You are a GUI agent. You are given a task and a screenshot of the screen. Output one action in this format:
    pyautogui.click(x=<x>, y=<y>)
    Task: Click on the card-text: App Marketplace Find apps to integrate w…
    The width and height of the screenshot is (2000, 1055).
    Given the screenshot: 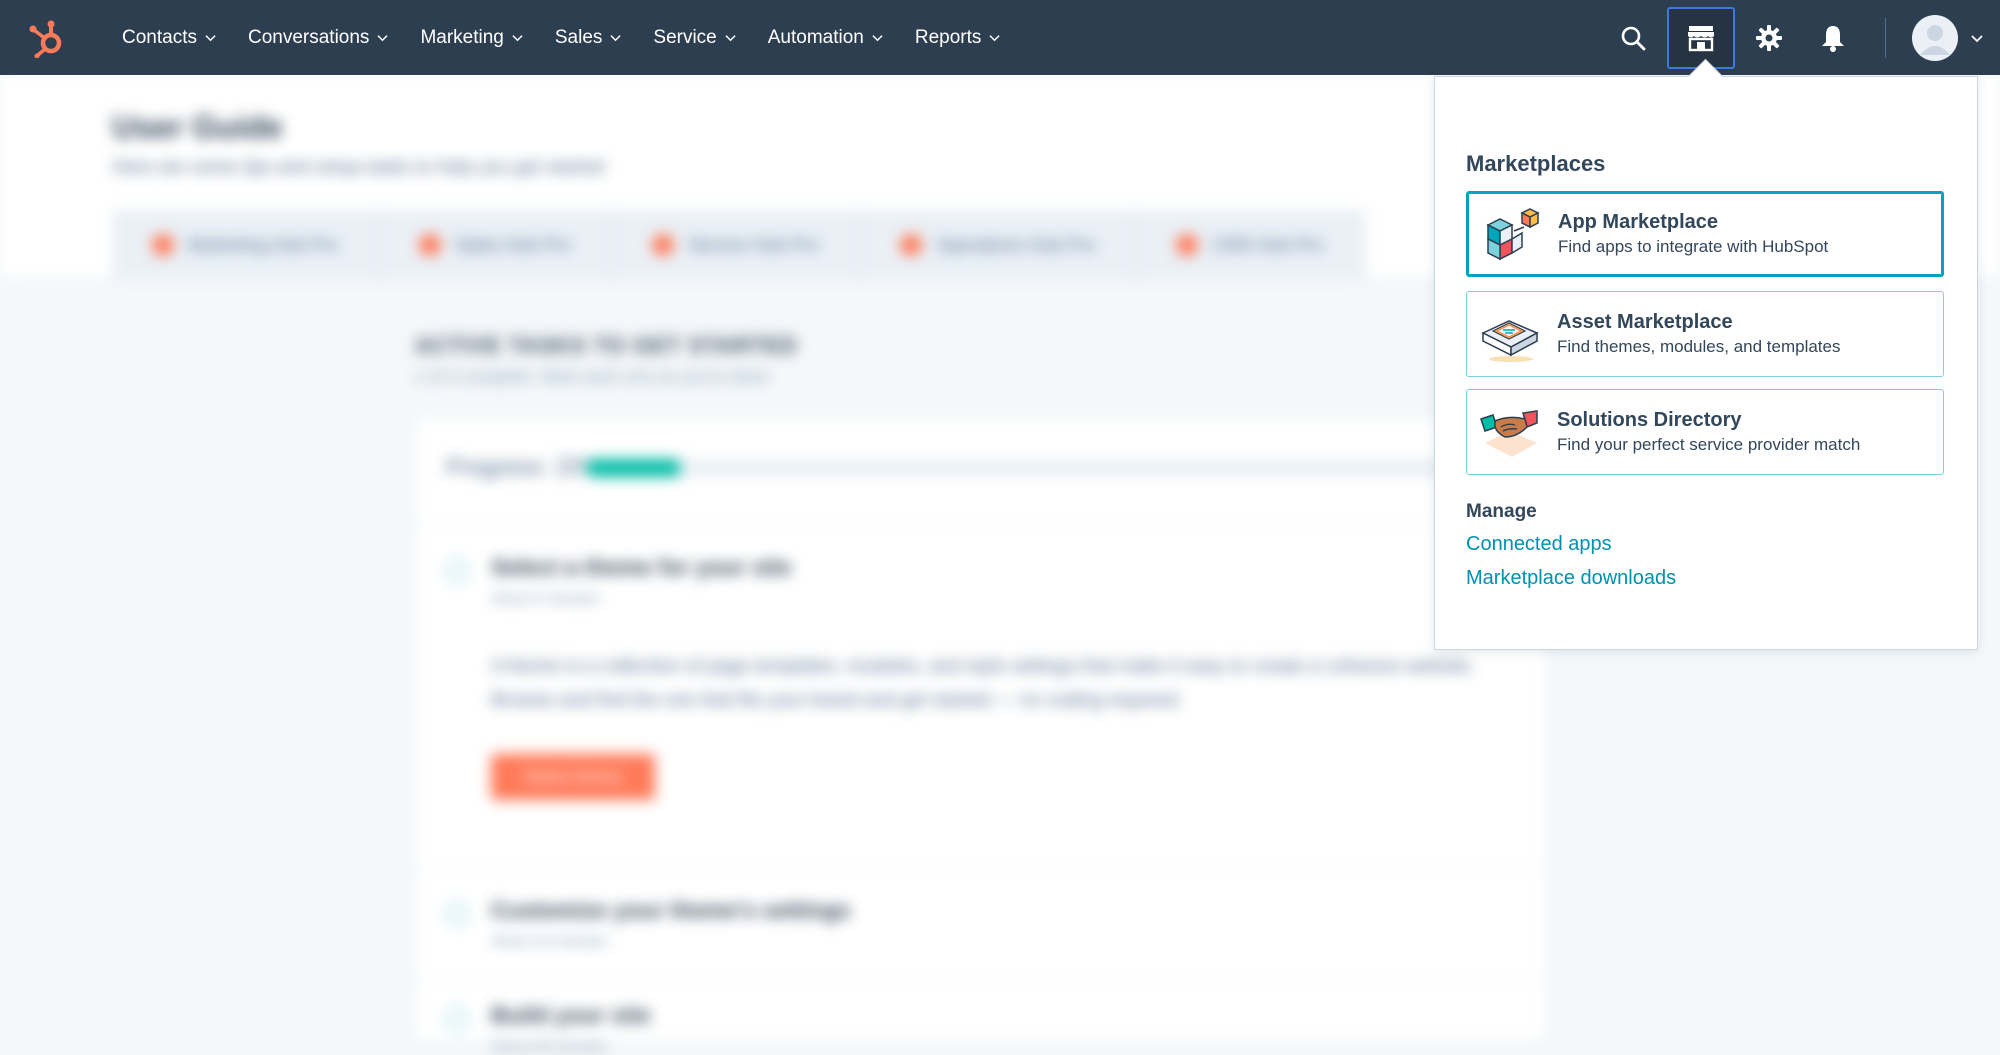 What is the action you would take?
    pyautogui.click(x=1693, y=234)
    